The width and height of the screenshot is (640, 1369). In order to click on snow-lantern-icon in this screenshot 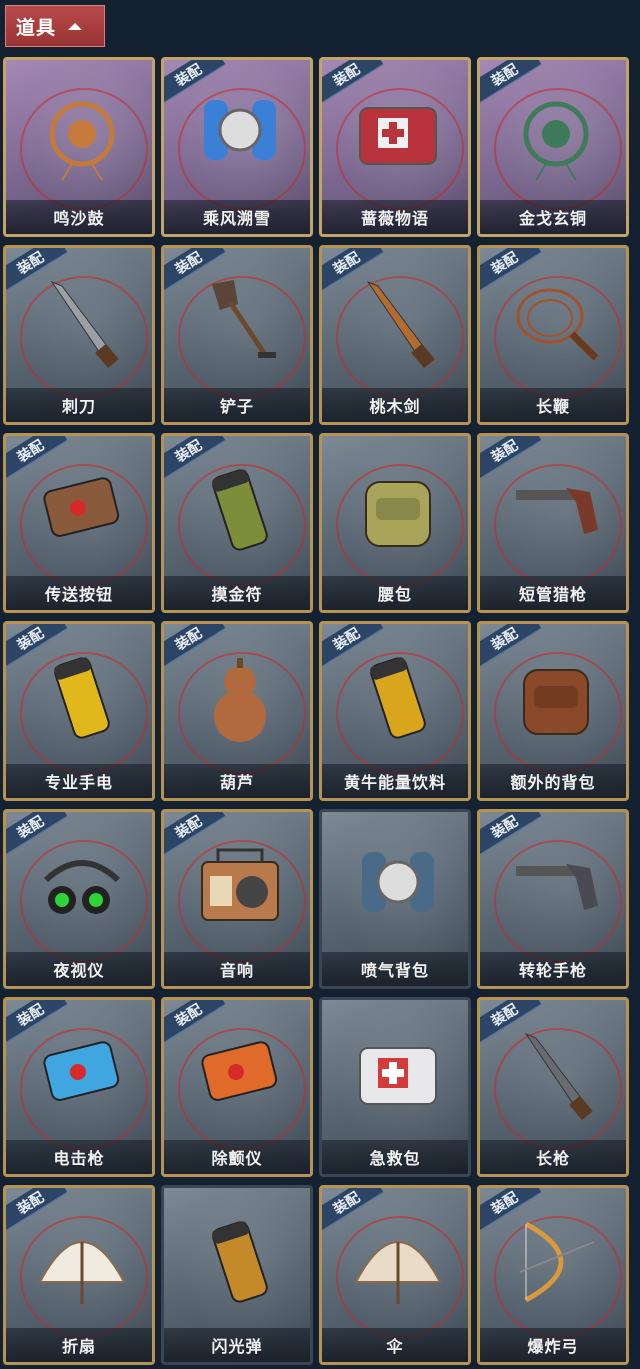, I will do `click(240, 130)`.